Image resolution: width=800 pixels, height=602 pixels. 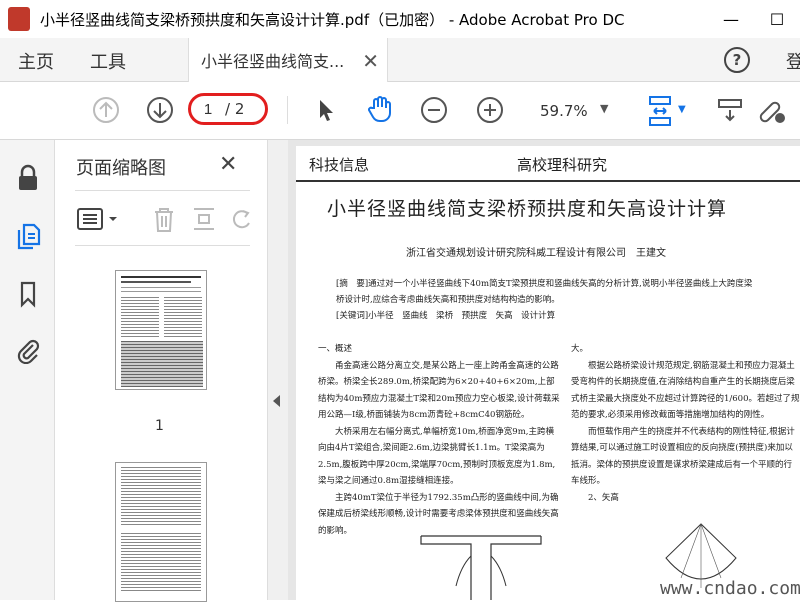 I want to click on document-title: 小半径竖曲线简支梁桥预拱度和矢高设计计算, so click(x=527, y=209).